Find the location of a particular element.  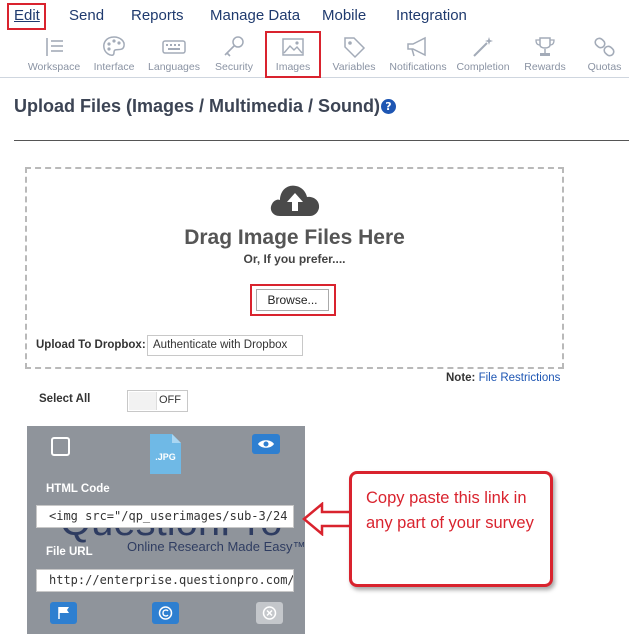

tool-rewards: Rewards is located at coordinates (545, 55).